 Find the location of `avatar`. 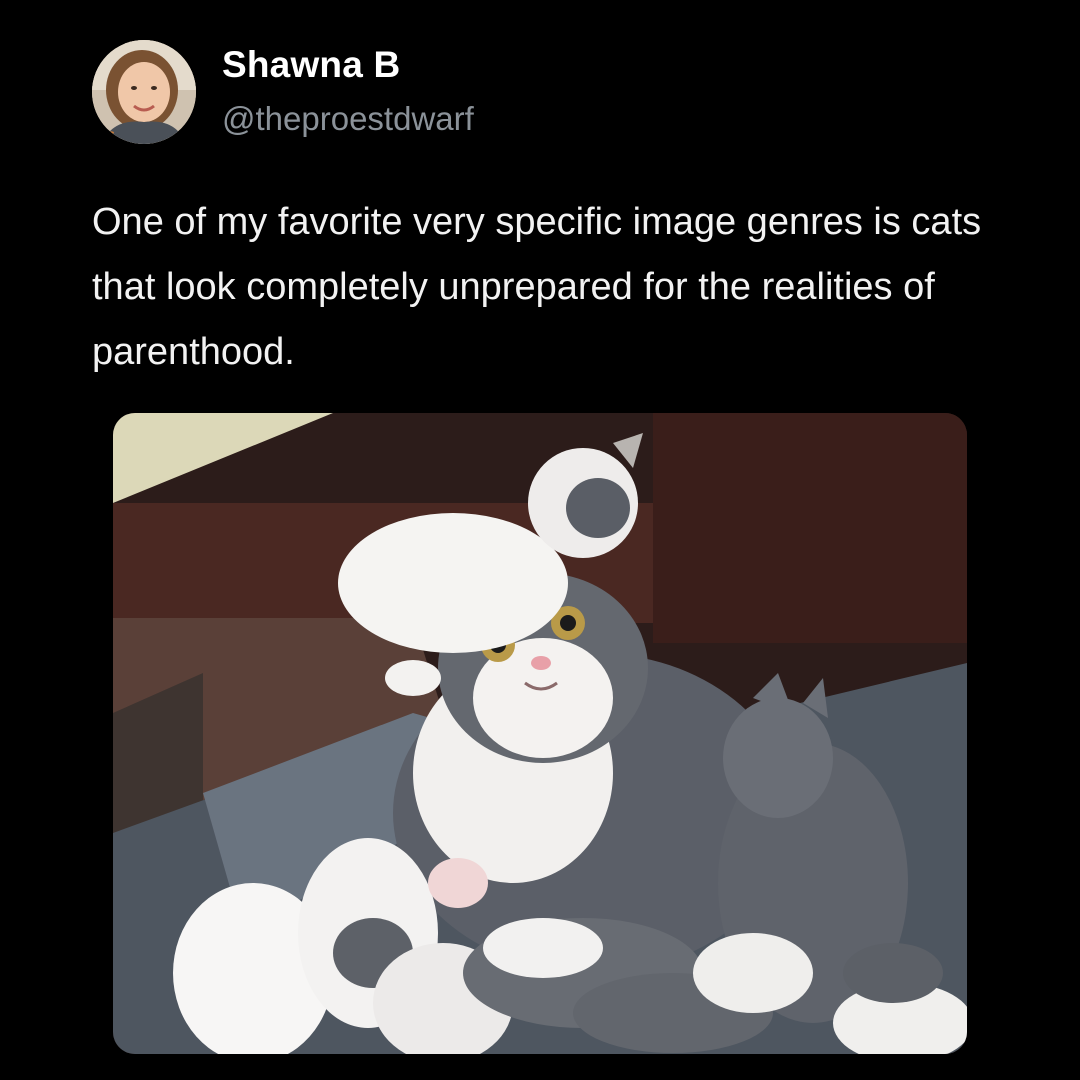

avatar is located at coordinates (144, 92).